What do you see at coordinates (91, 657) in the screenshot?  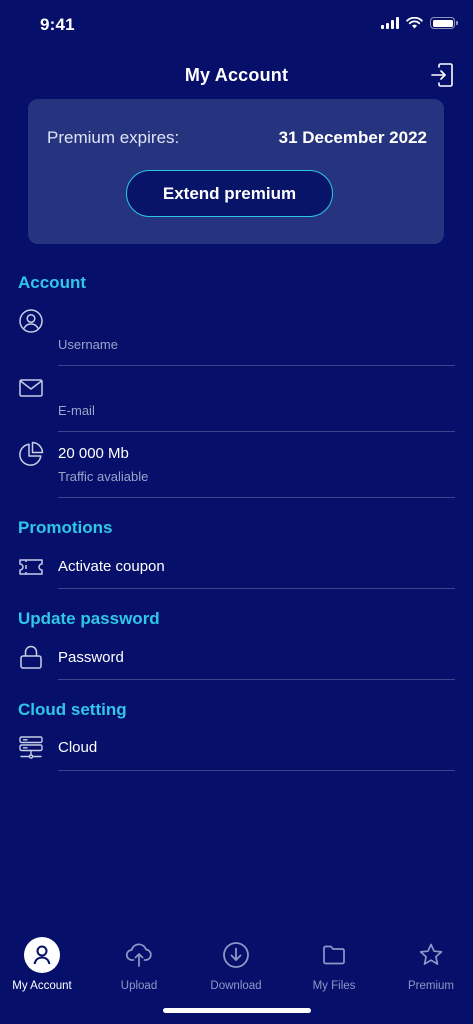 I see `password-label: Password` at bounding box center [91, 657].